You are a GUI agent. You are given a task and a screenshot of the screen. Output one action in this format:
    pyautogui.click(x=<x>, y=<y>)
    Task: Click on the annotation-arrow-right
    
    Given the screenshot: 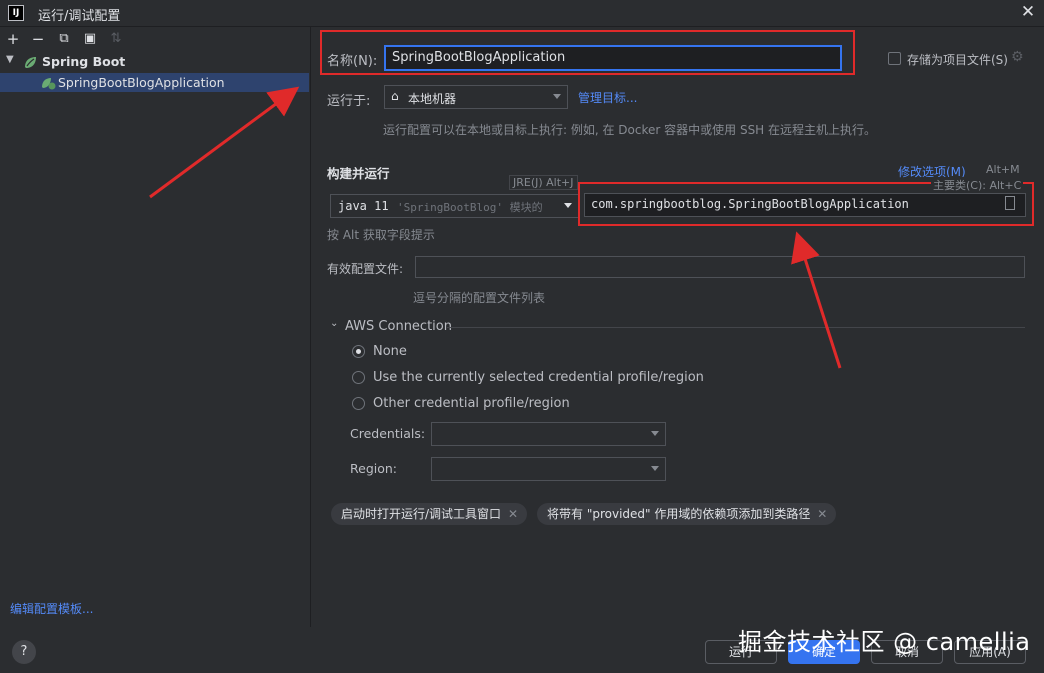 What is the action you would take?
    pyautogui.click(x=816, y=300)
    